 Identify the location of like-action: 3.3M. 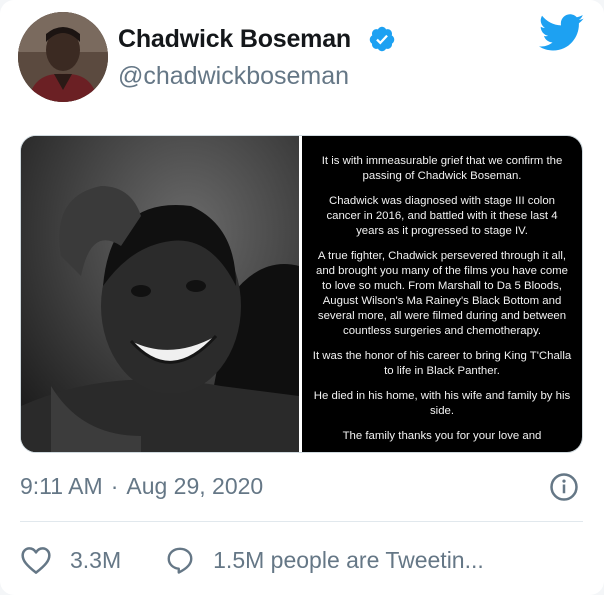
(70, 560).